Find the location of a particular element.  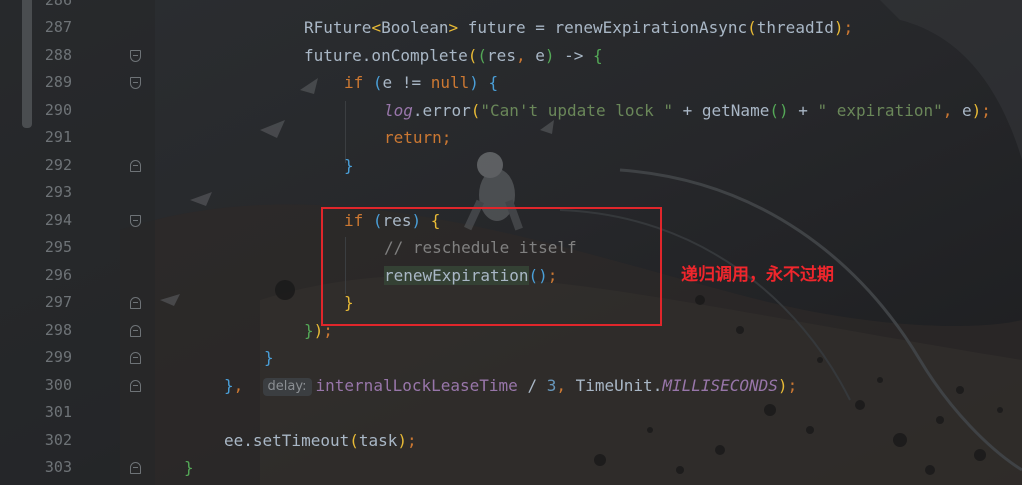

code-token: ee.setTimeout is located at coordinates (287, 440).